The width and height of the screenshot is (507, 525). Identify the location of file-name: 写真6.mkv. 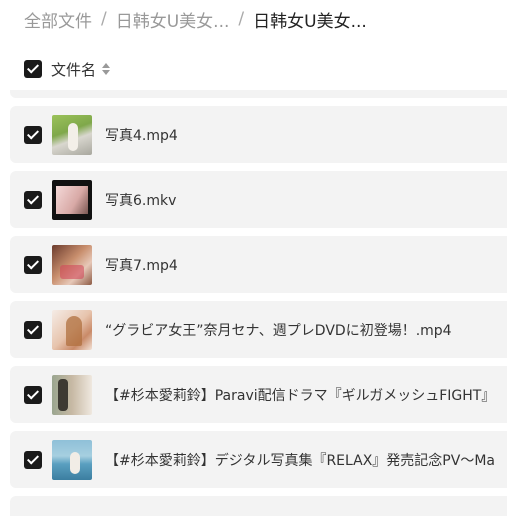
(140, 200).